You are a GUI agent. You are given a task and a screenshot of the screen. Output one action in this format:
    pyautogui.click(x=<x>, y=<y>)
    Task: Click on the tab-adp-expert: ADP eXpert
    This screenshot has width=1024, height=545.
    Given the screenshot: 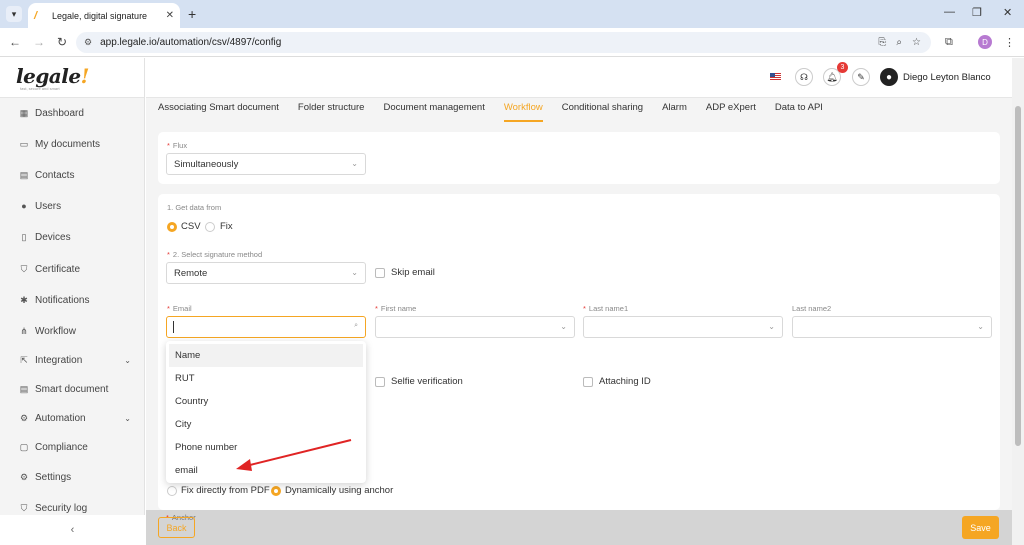 What is the action you would take?
    pyautogui.click(x=731, y=110)
    